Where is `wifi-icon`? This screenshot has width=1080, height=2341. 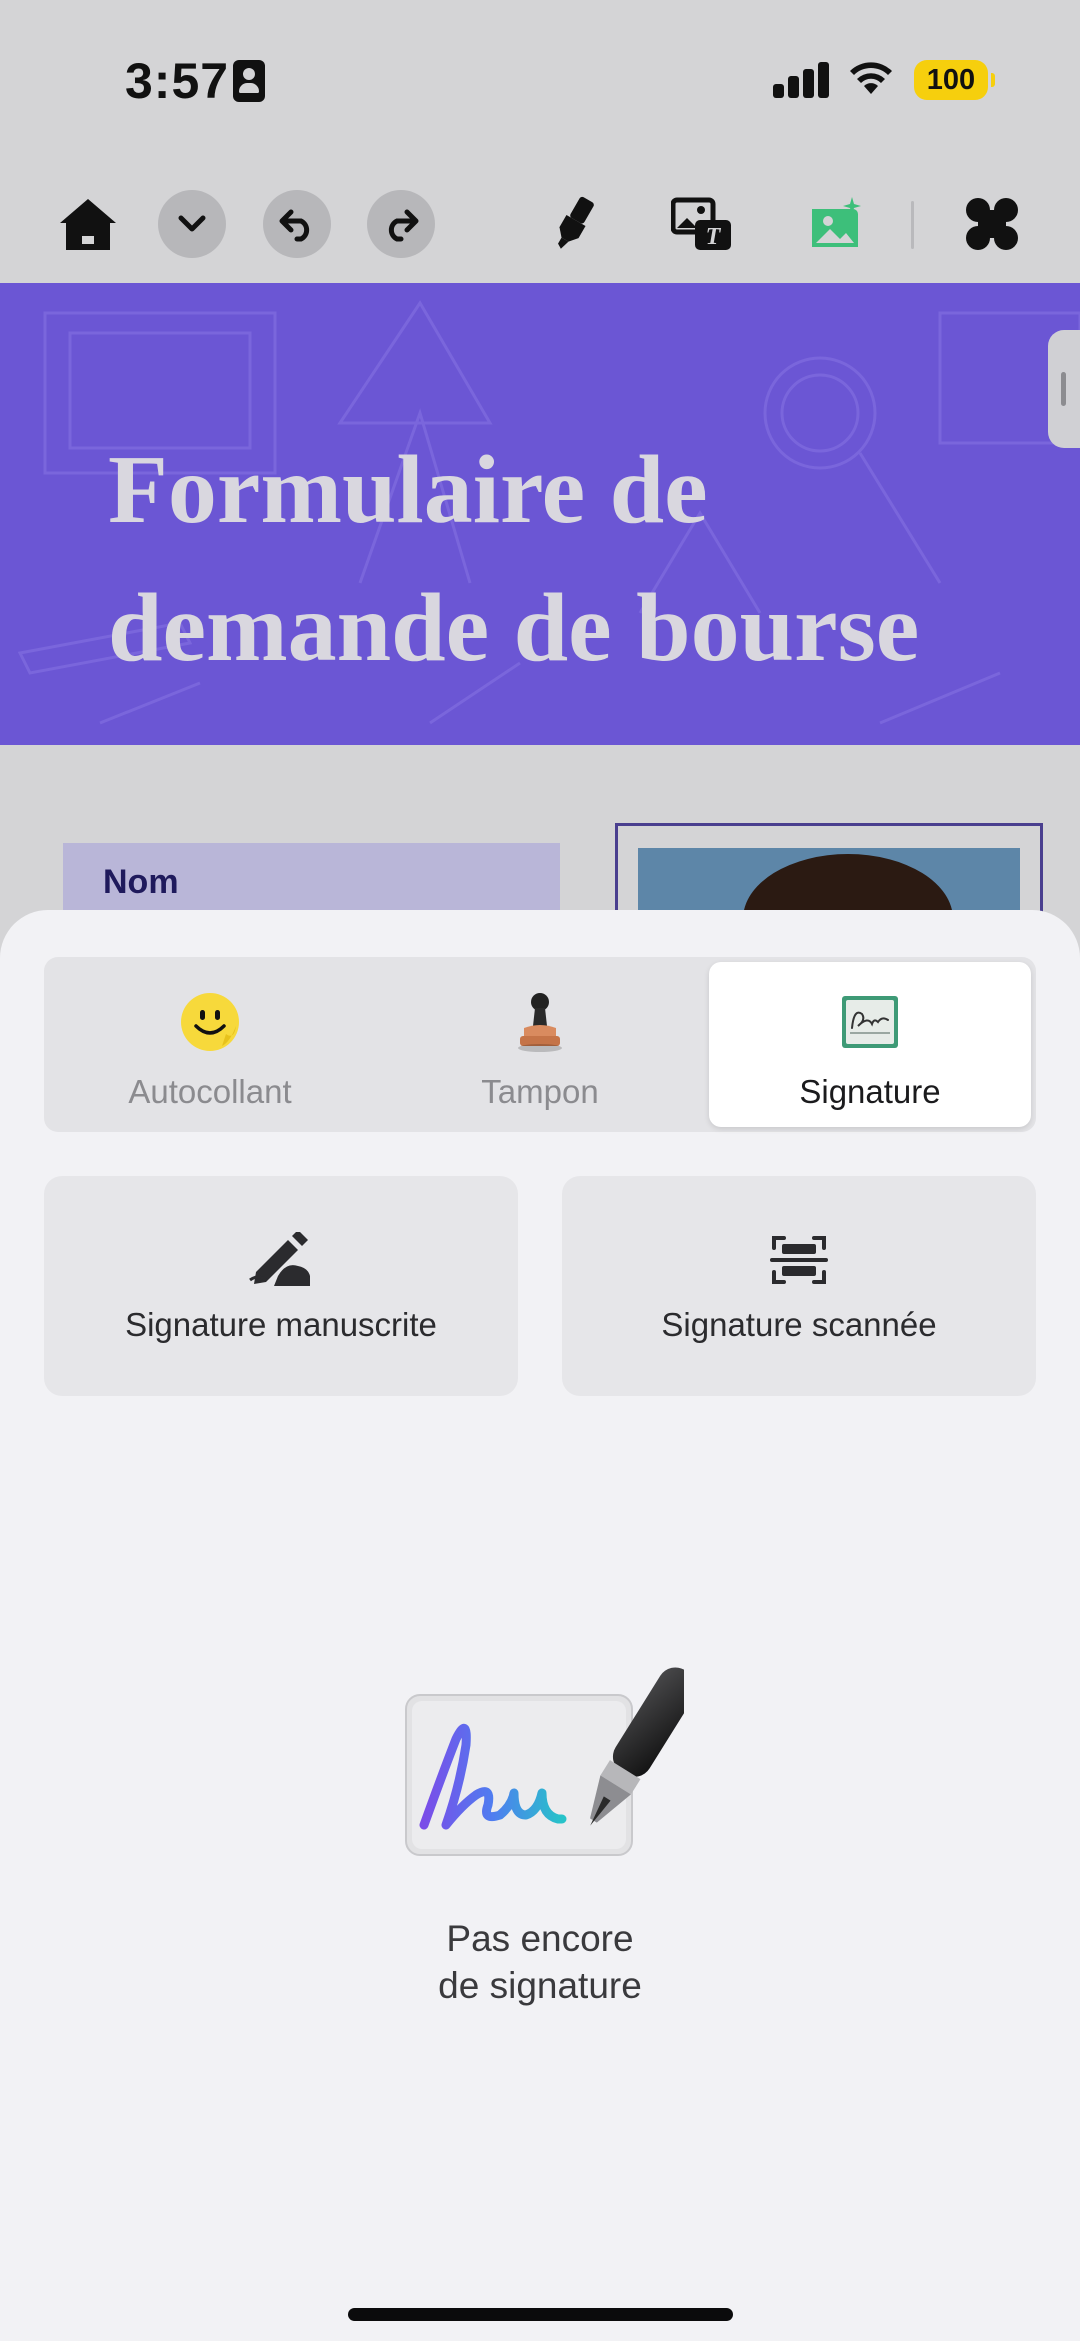
wifi-icon is located at coordinates (871, 78).